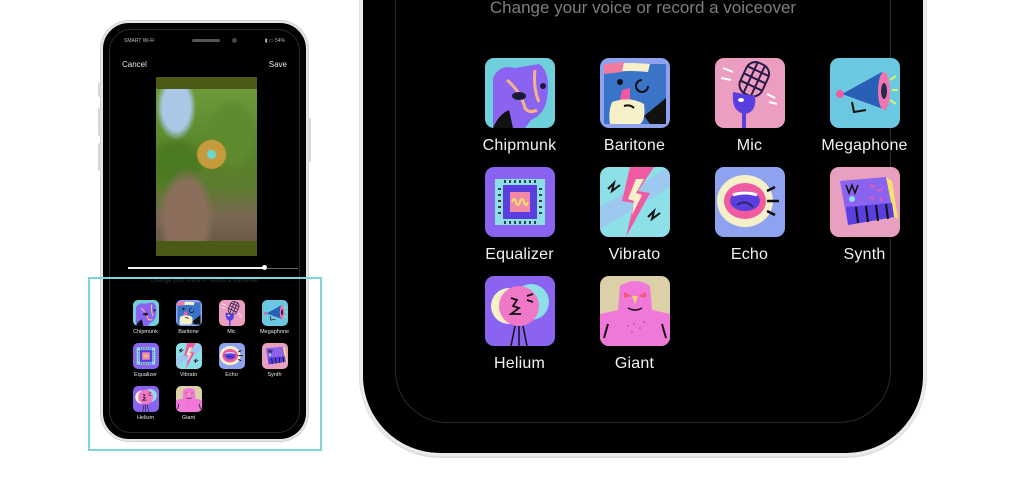 The image size is (1024, 504). I want to click on voice-effect-helium: Helium, so click(519, 324).